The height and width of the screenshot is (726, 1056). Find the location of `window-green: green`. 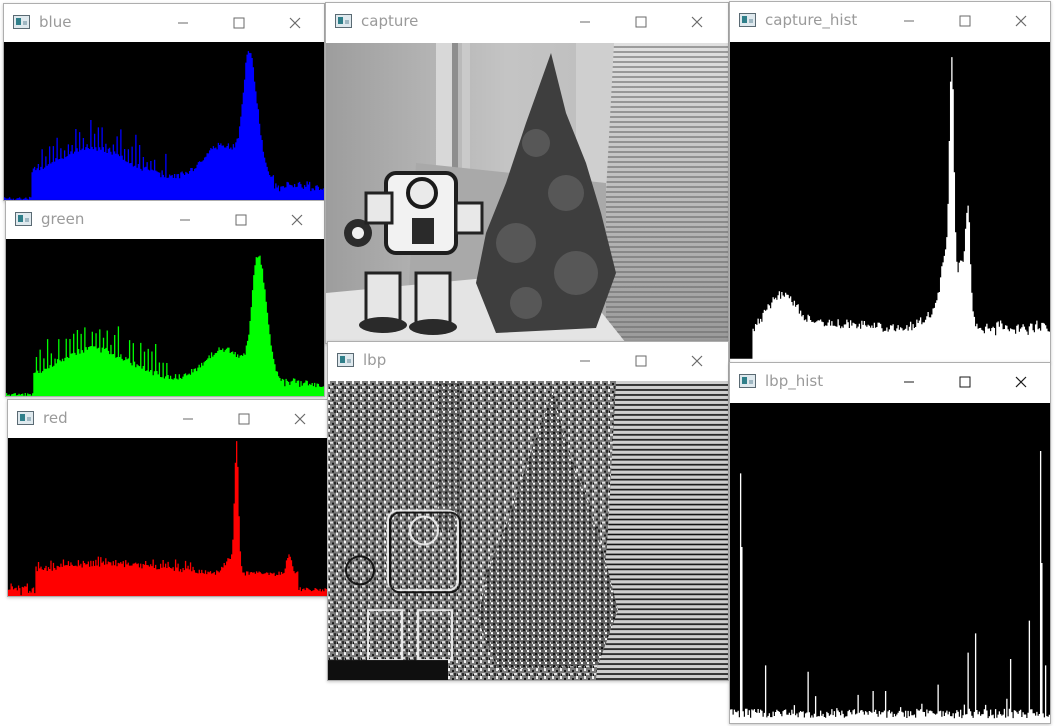

window-green: green is located at coordinates (165, 298).